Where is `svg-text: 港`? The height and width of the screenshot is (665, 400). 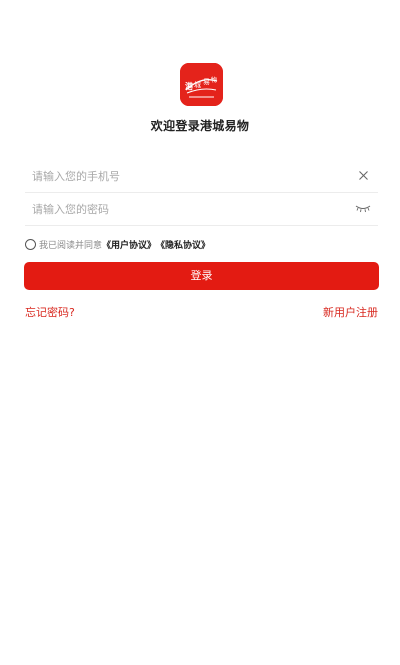
svg-text: 港 is located at coordinates (189, 86).